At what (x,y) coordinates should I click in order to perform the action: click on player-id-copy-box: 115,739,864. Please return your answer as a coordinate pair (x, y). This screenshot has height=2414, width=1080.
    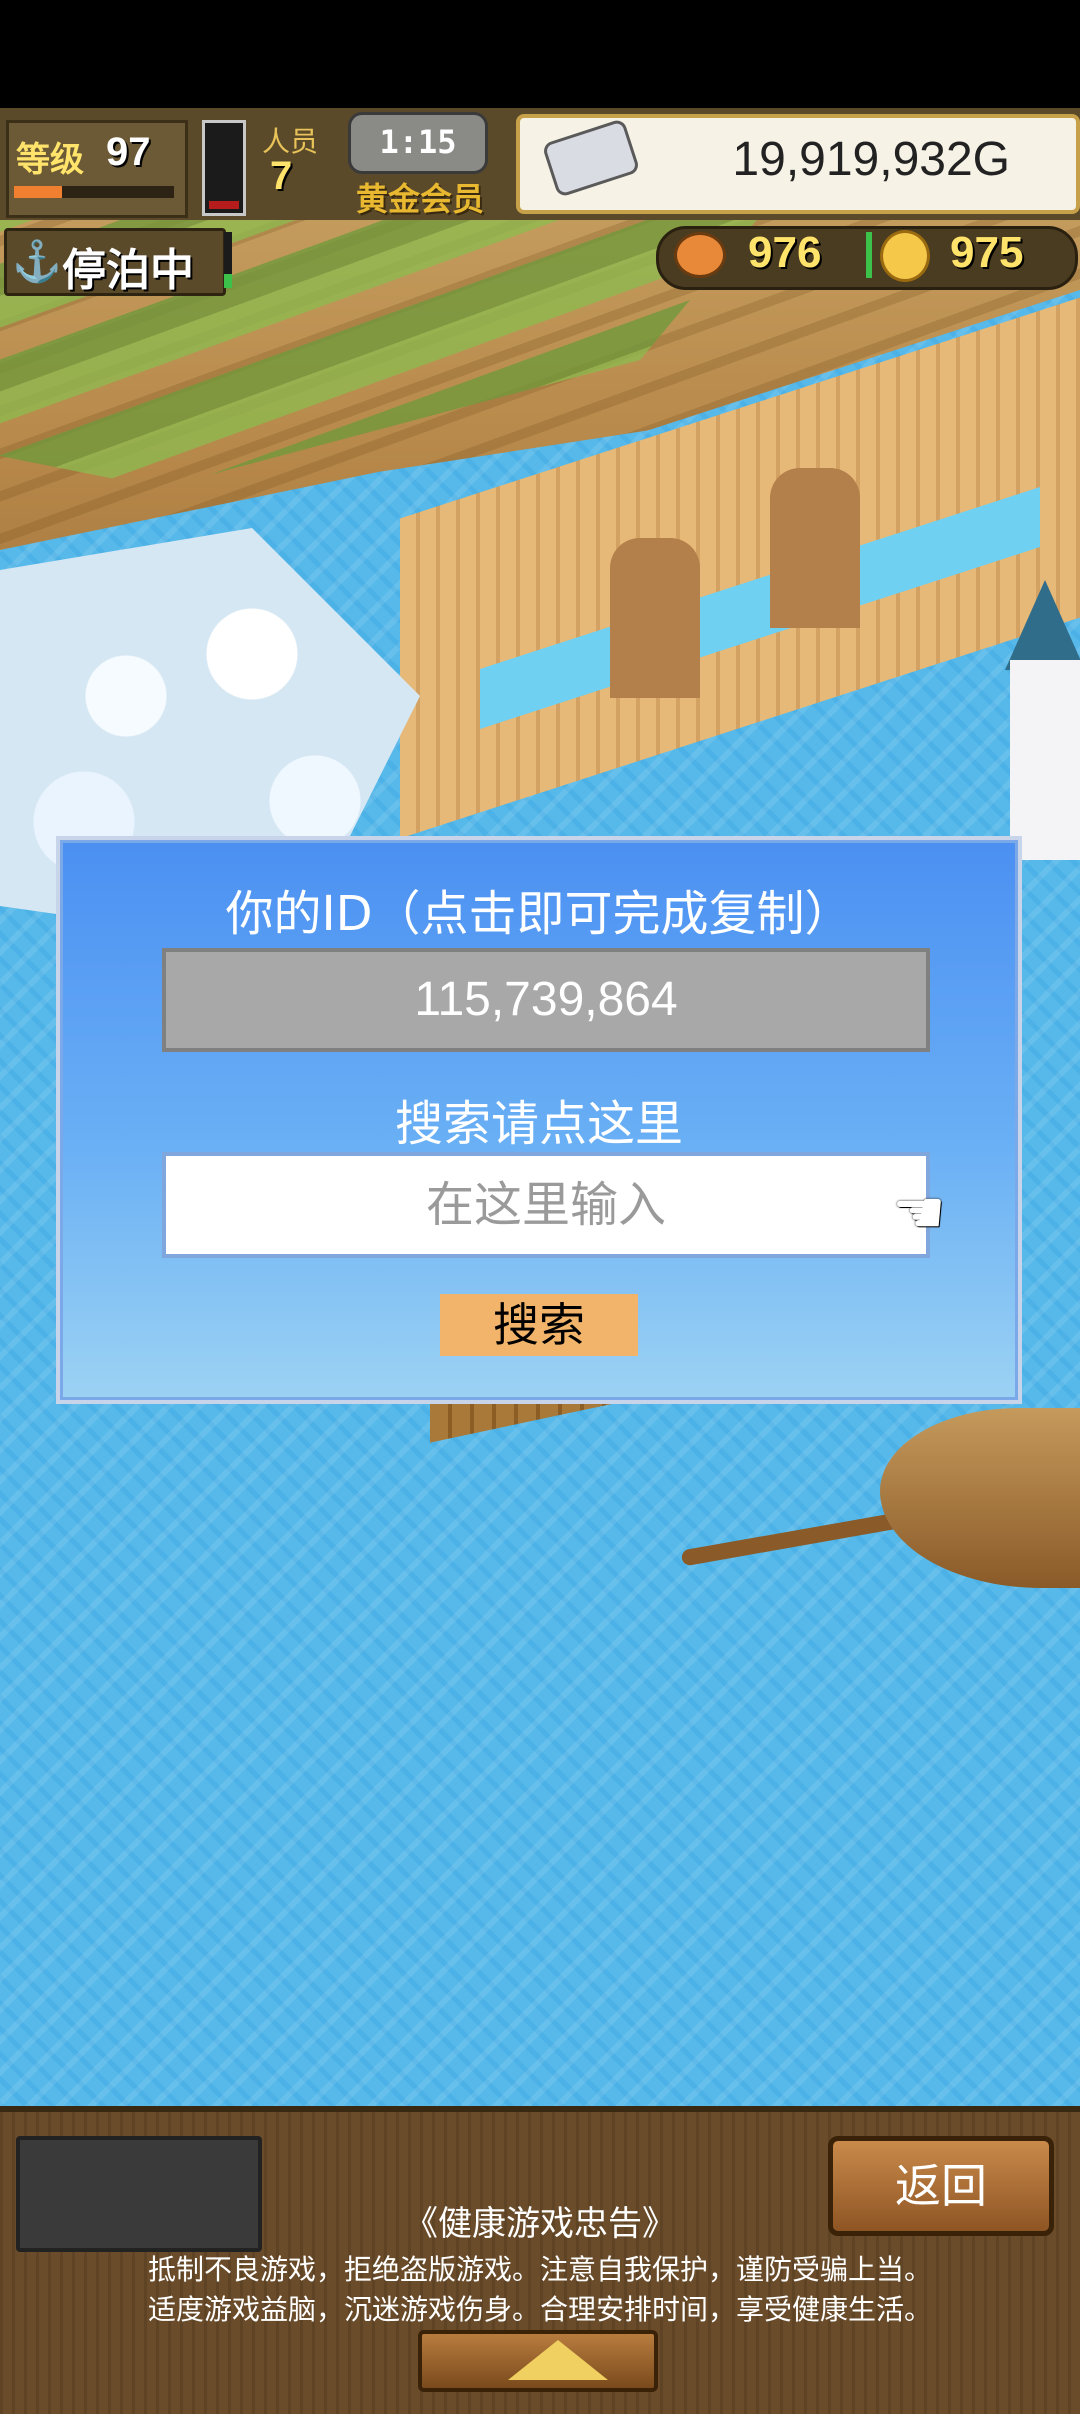
    Looking at the image, I should click on (546, 1000).